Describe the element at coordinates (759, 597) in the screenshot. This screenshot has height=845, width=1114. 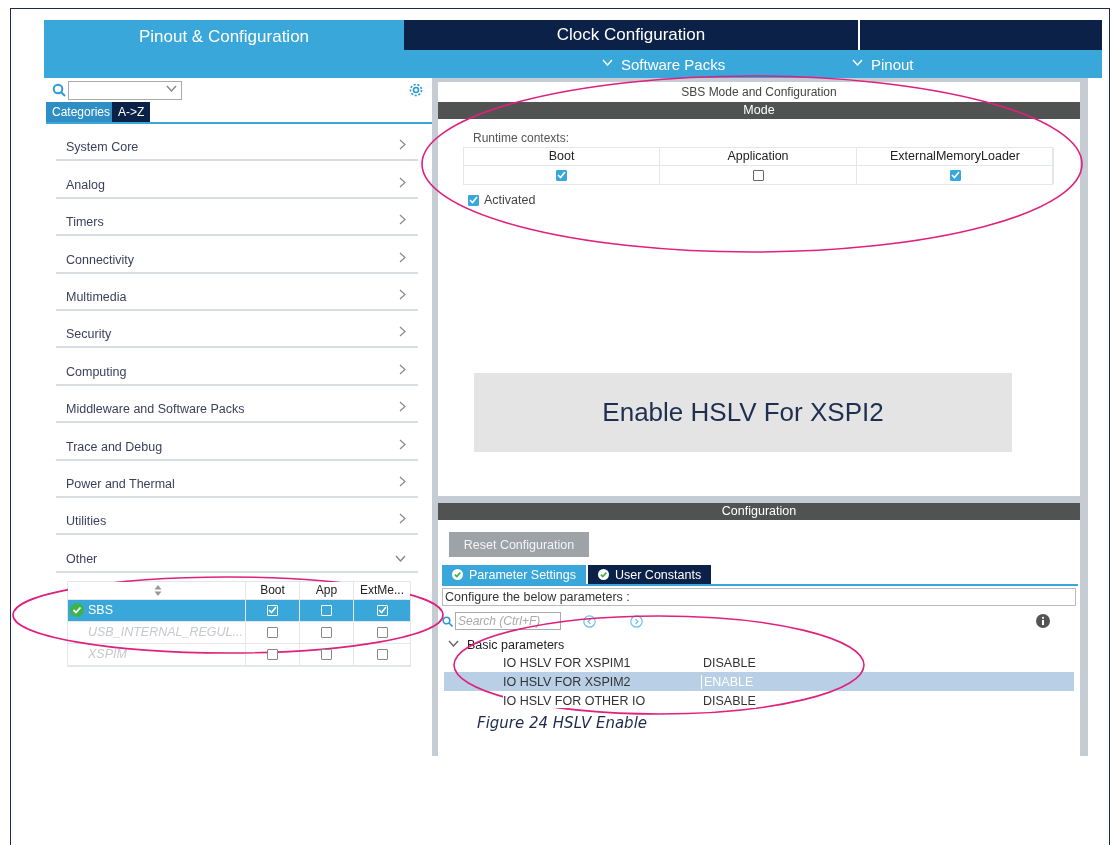
I see `description-field: Configure the below parameters :` at that location.